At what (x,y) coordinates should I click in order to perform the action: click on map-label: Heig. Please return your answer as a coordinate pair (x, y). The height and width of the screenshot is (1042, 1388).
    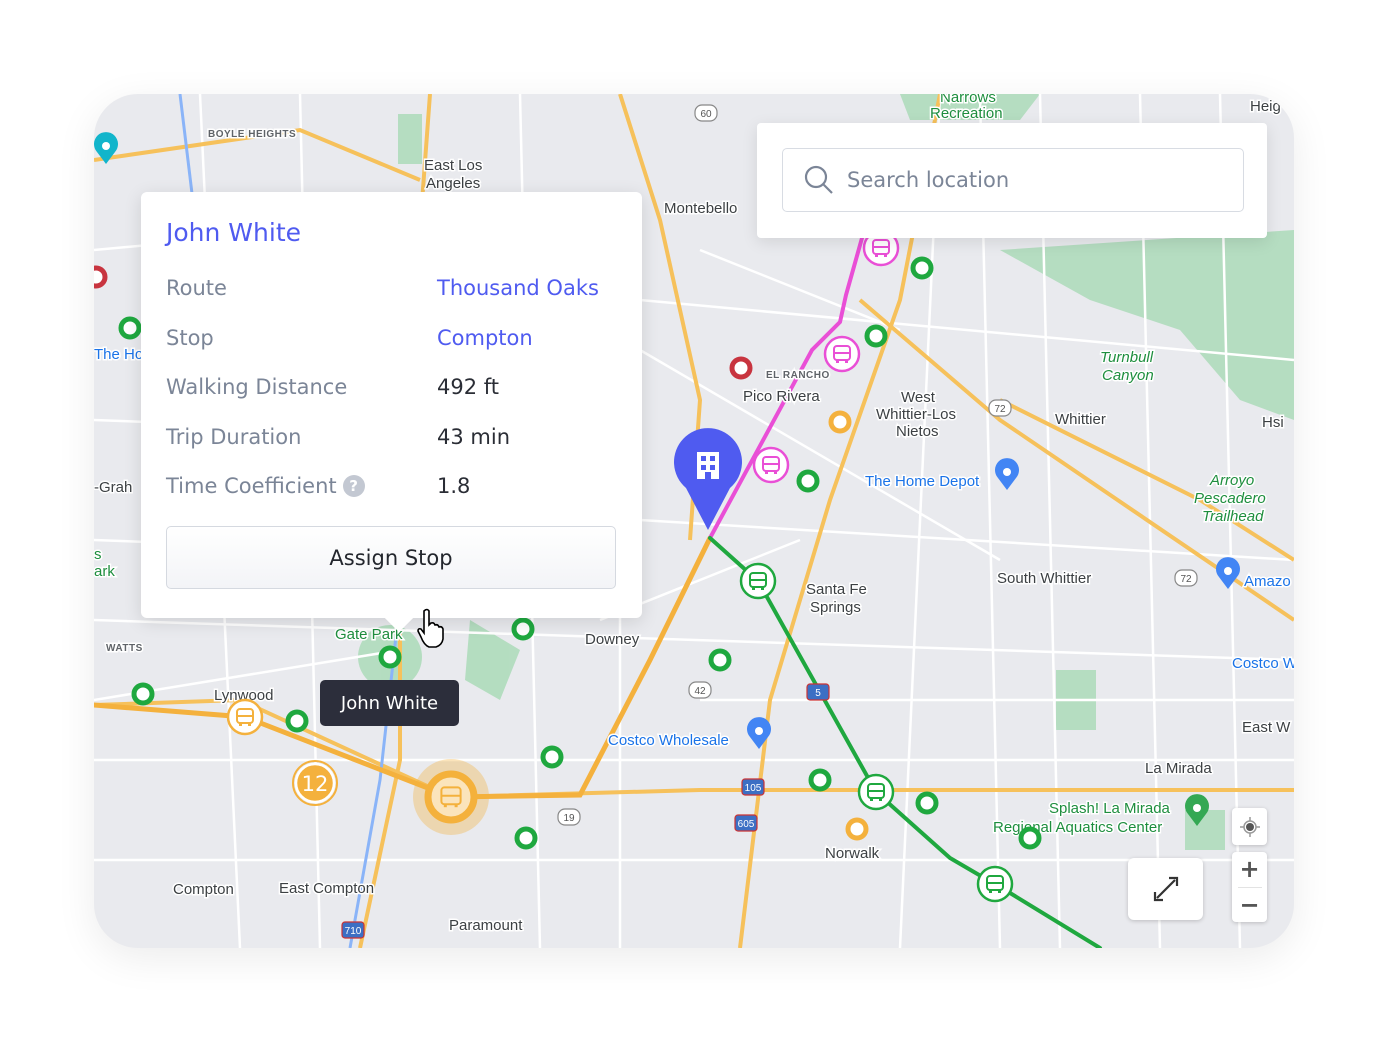
    Looking at the image, I should click on (1265, 106).